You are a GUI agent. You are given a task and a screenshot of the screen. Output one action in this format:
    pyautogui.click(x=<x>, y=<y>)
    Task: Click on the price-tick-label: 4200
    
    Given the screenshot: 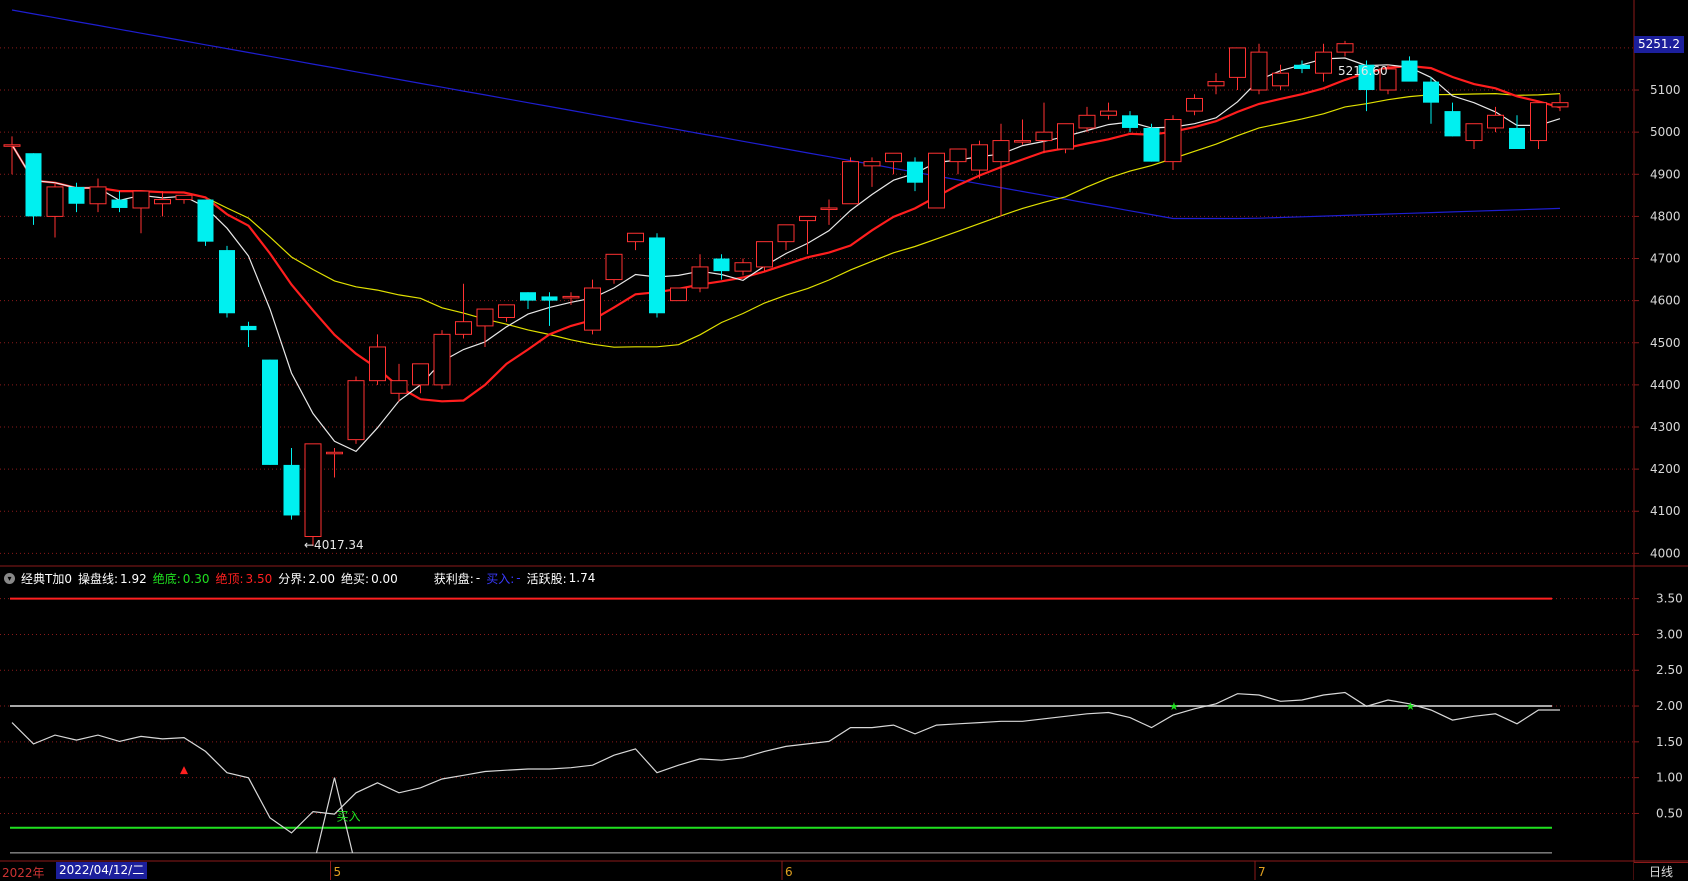 What is the action you would take?
    pyautogui.click(x=1665, y=469)
    